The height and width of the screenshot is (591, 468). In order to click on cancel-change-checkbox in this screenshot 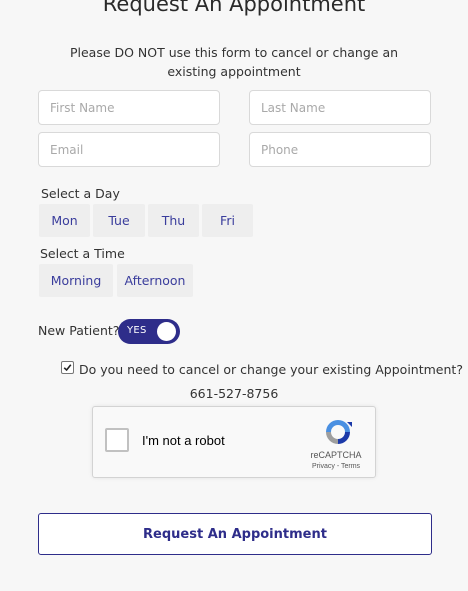, I will do `click(67, 367)`.